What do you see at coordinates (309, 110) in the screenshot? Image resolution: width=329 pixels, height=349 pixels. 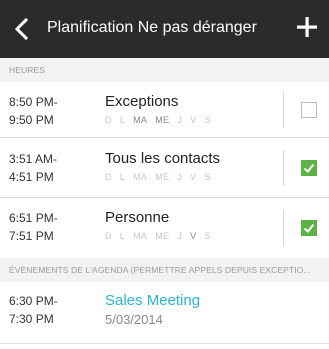 I see `checkbox-unchecked` at bounding box center [309, 110].